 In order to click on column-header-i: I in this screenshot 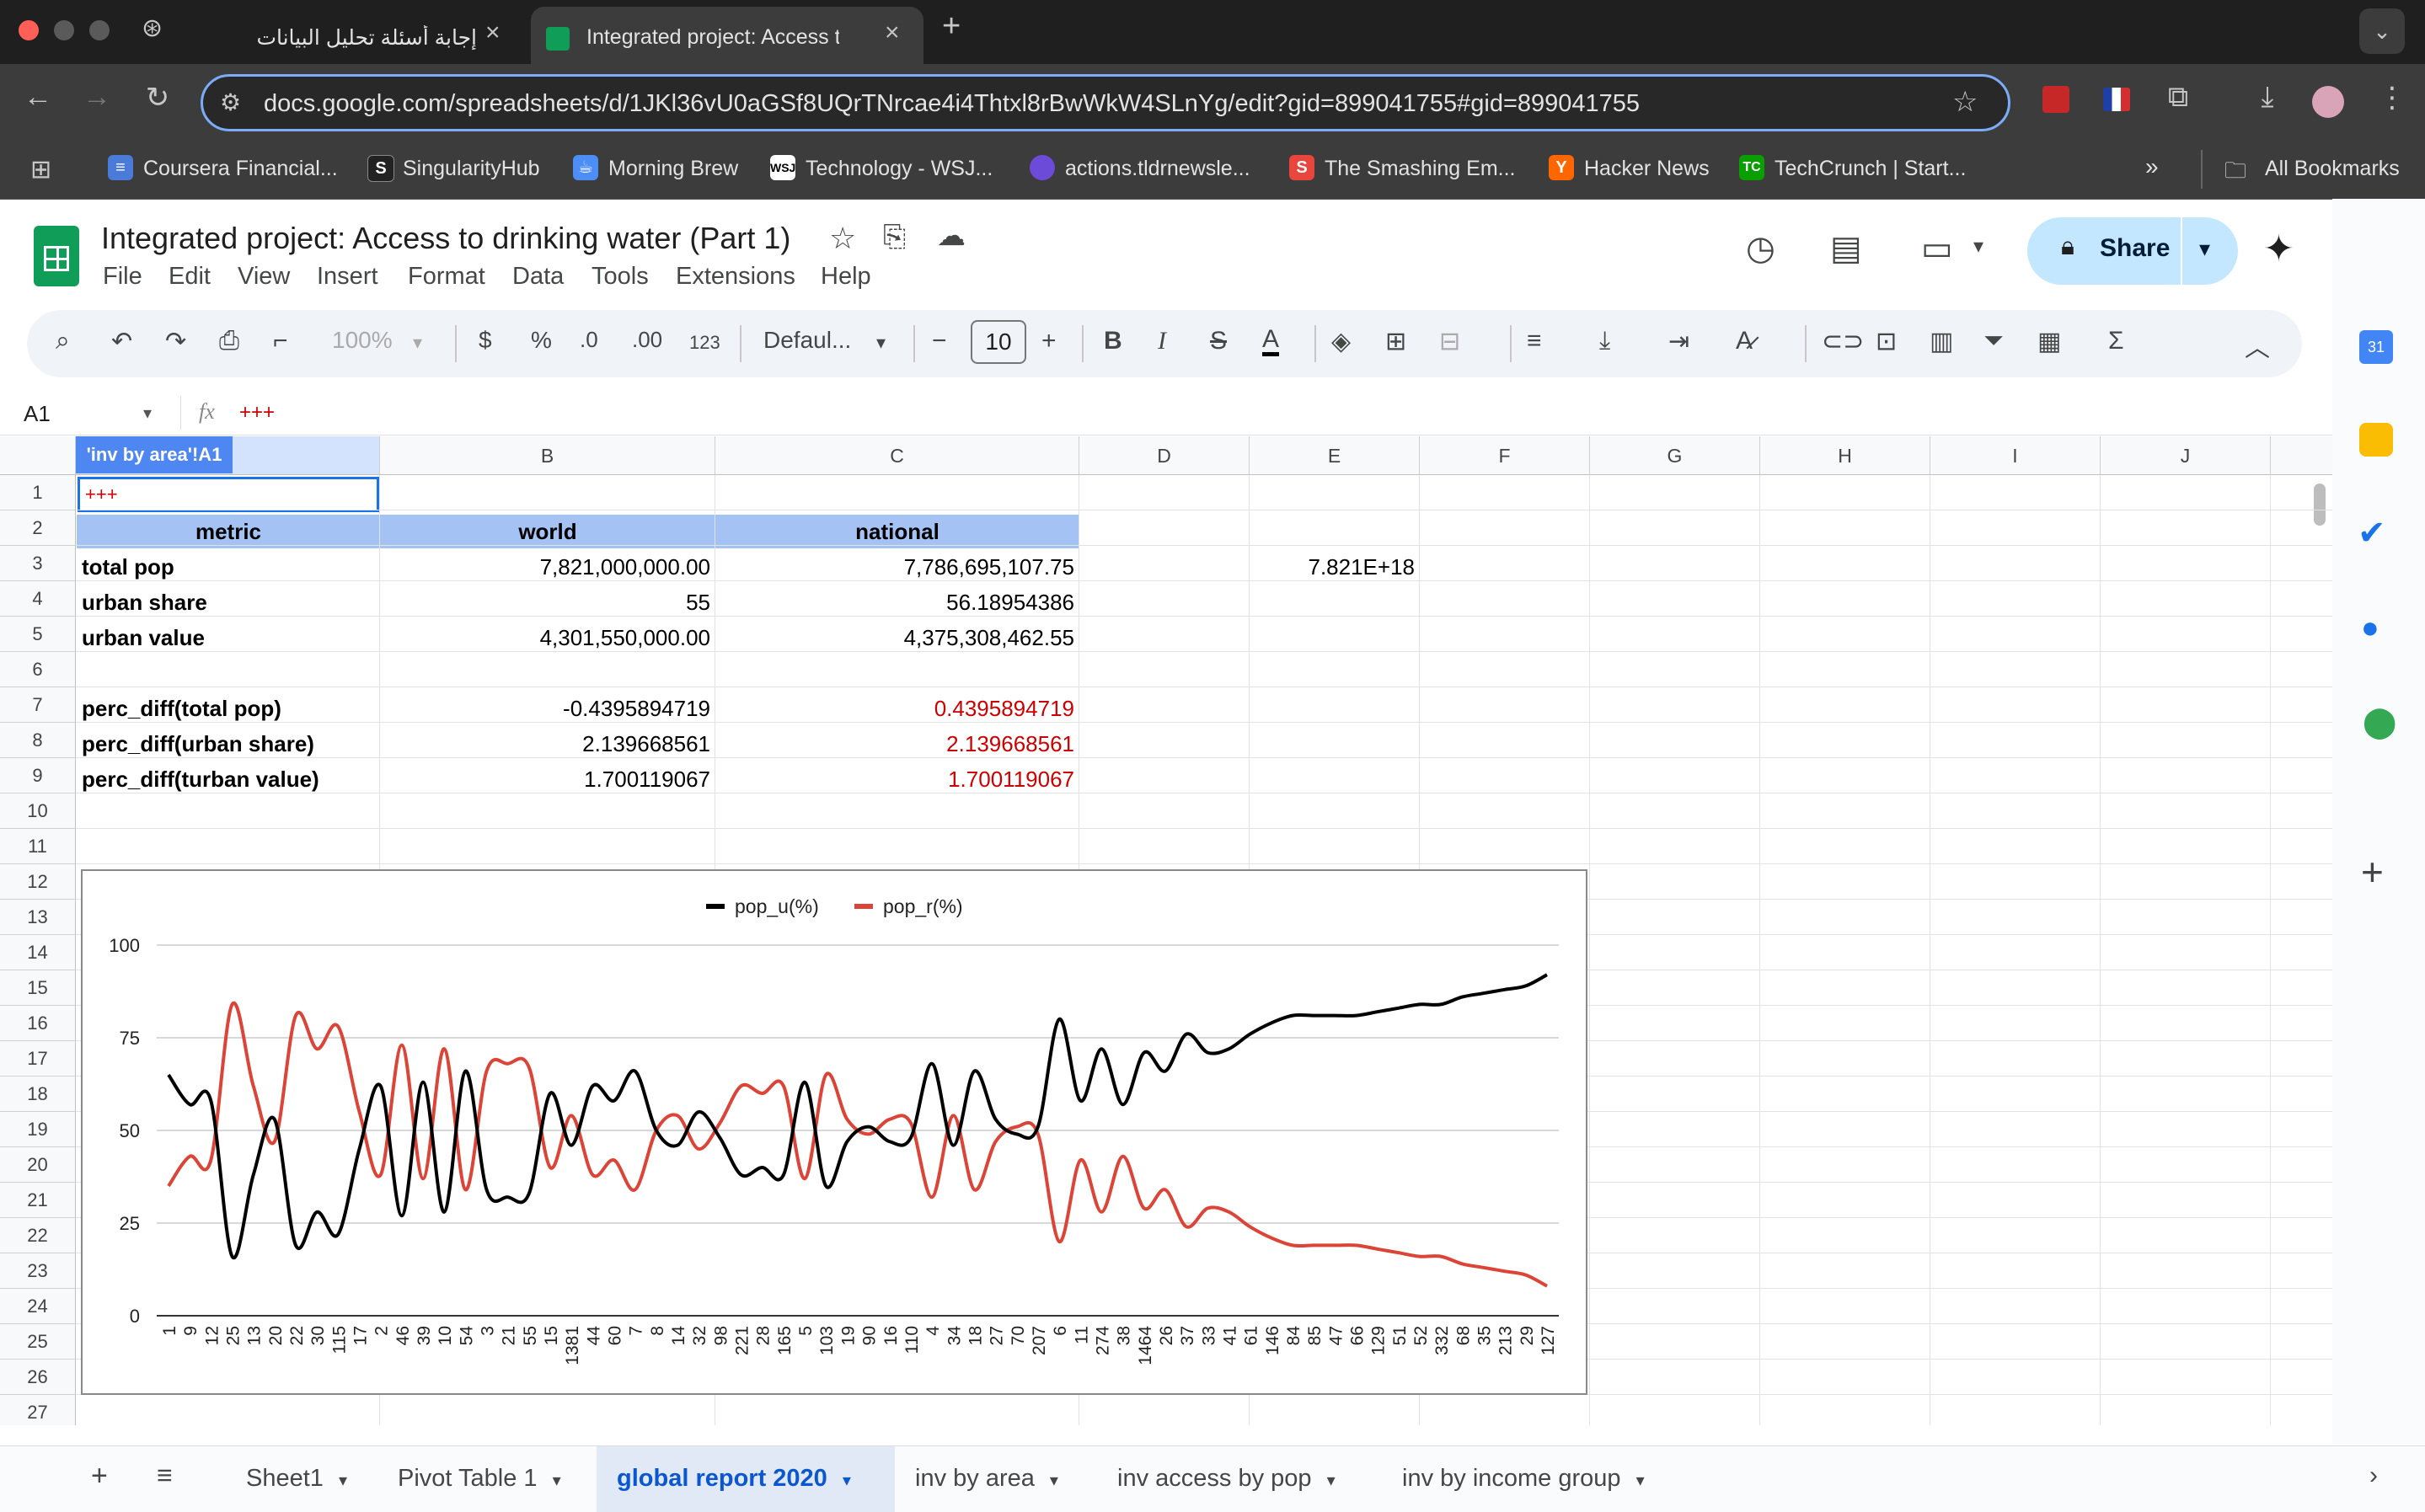, I will do `click(2016, 455)`.